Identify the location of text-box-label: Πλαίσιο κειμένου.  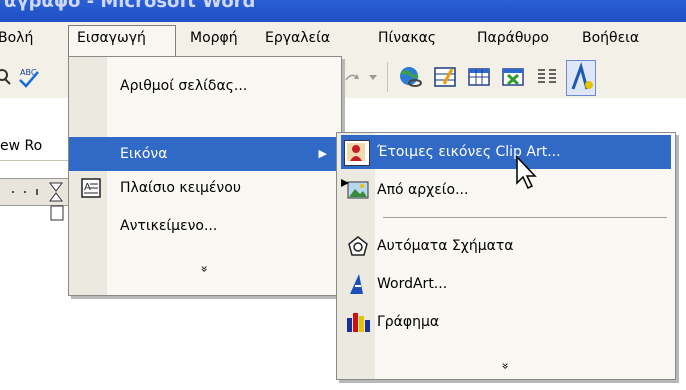
(180, 188).